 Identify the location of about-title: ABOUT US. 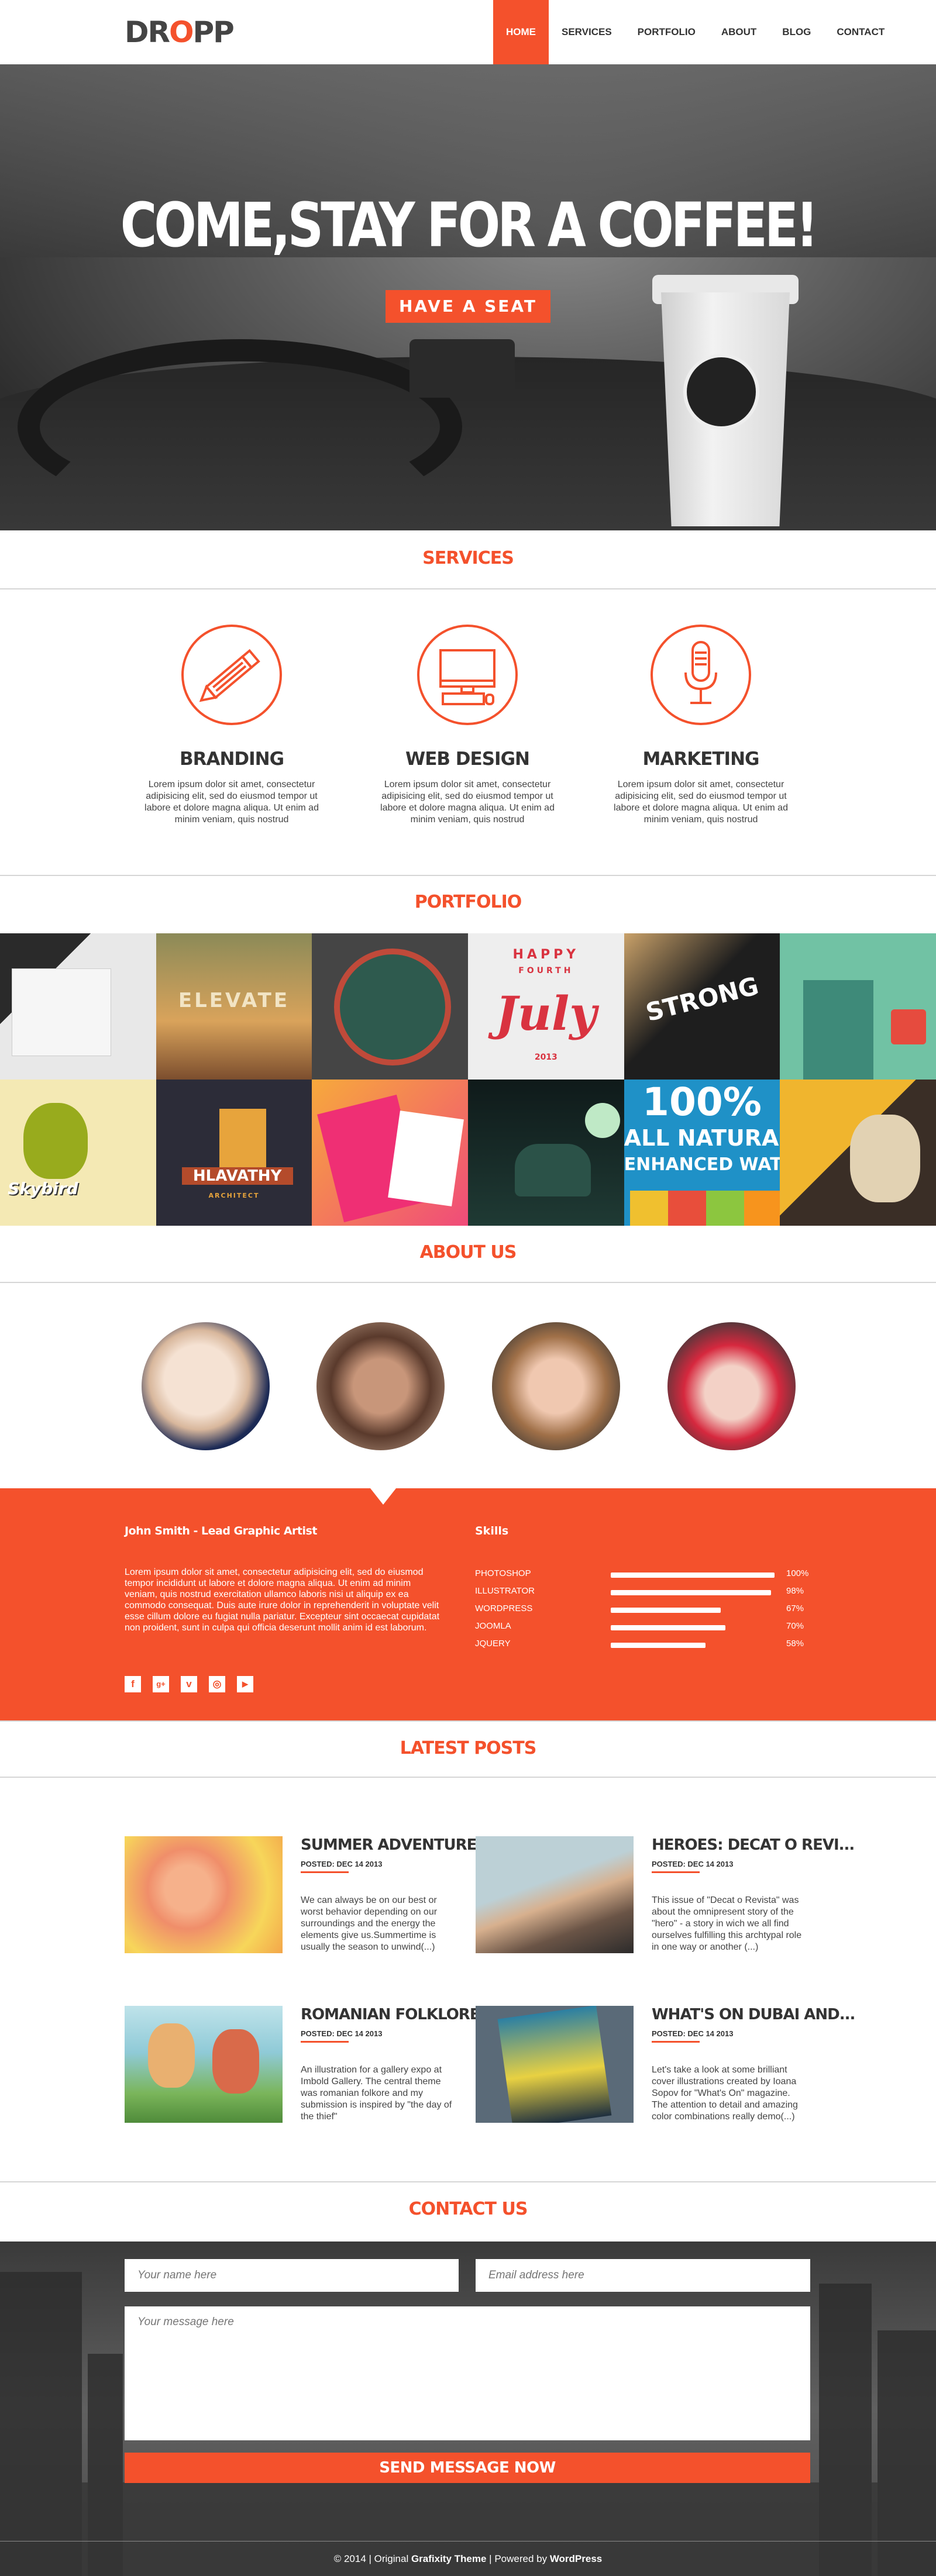
(468, 1253).